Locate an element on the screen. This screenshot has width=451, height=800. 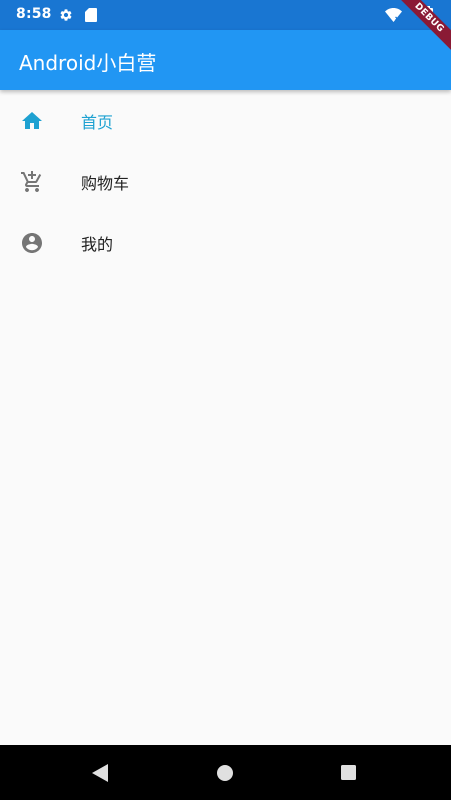
add-shopping-cart-icon is located at coordinates (31, 181).